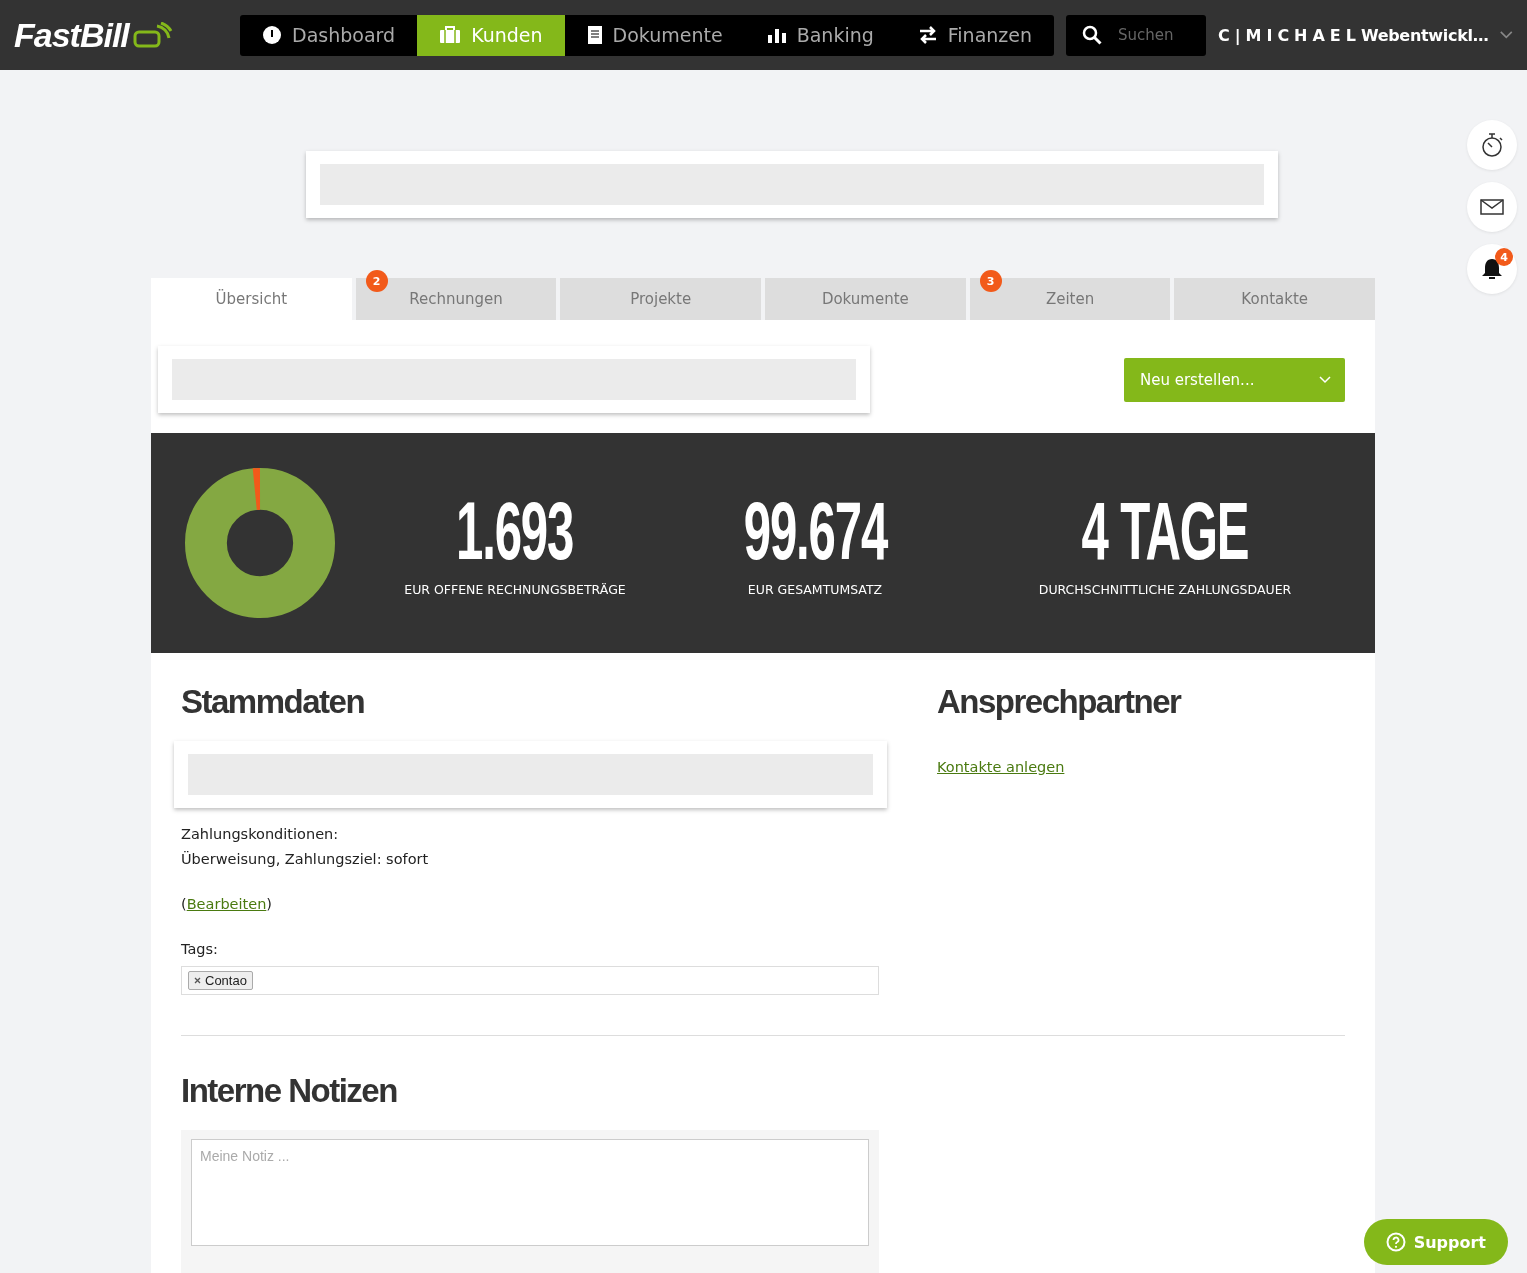 This screenshot has width=1527, height=1273. Describe the element at coordinates (1059, 702) in the screenshot. I see `section-title: Ansprechpartner` at that location.